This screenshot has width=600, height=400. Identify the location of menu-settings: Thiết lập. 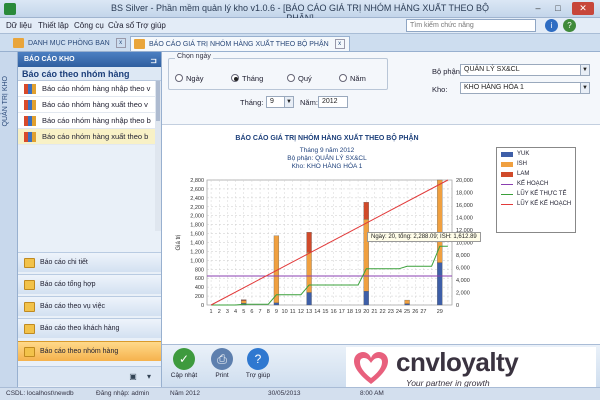
(53, 25).